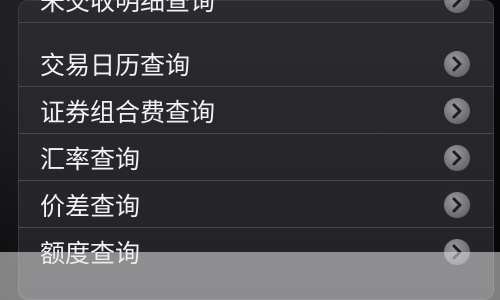 This screenshot has height=300, width=500. Describe the element at coordinates (256, 111) in the screenshot. I see `menu-item-portfolio-fee: 证券组合费查询` at that location.